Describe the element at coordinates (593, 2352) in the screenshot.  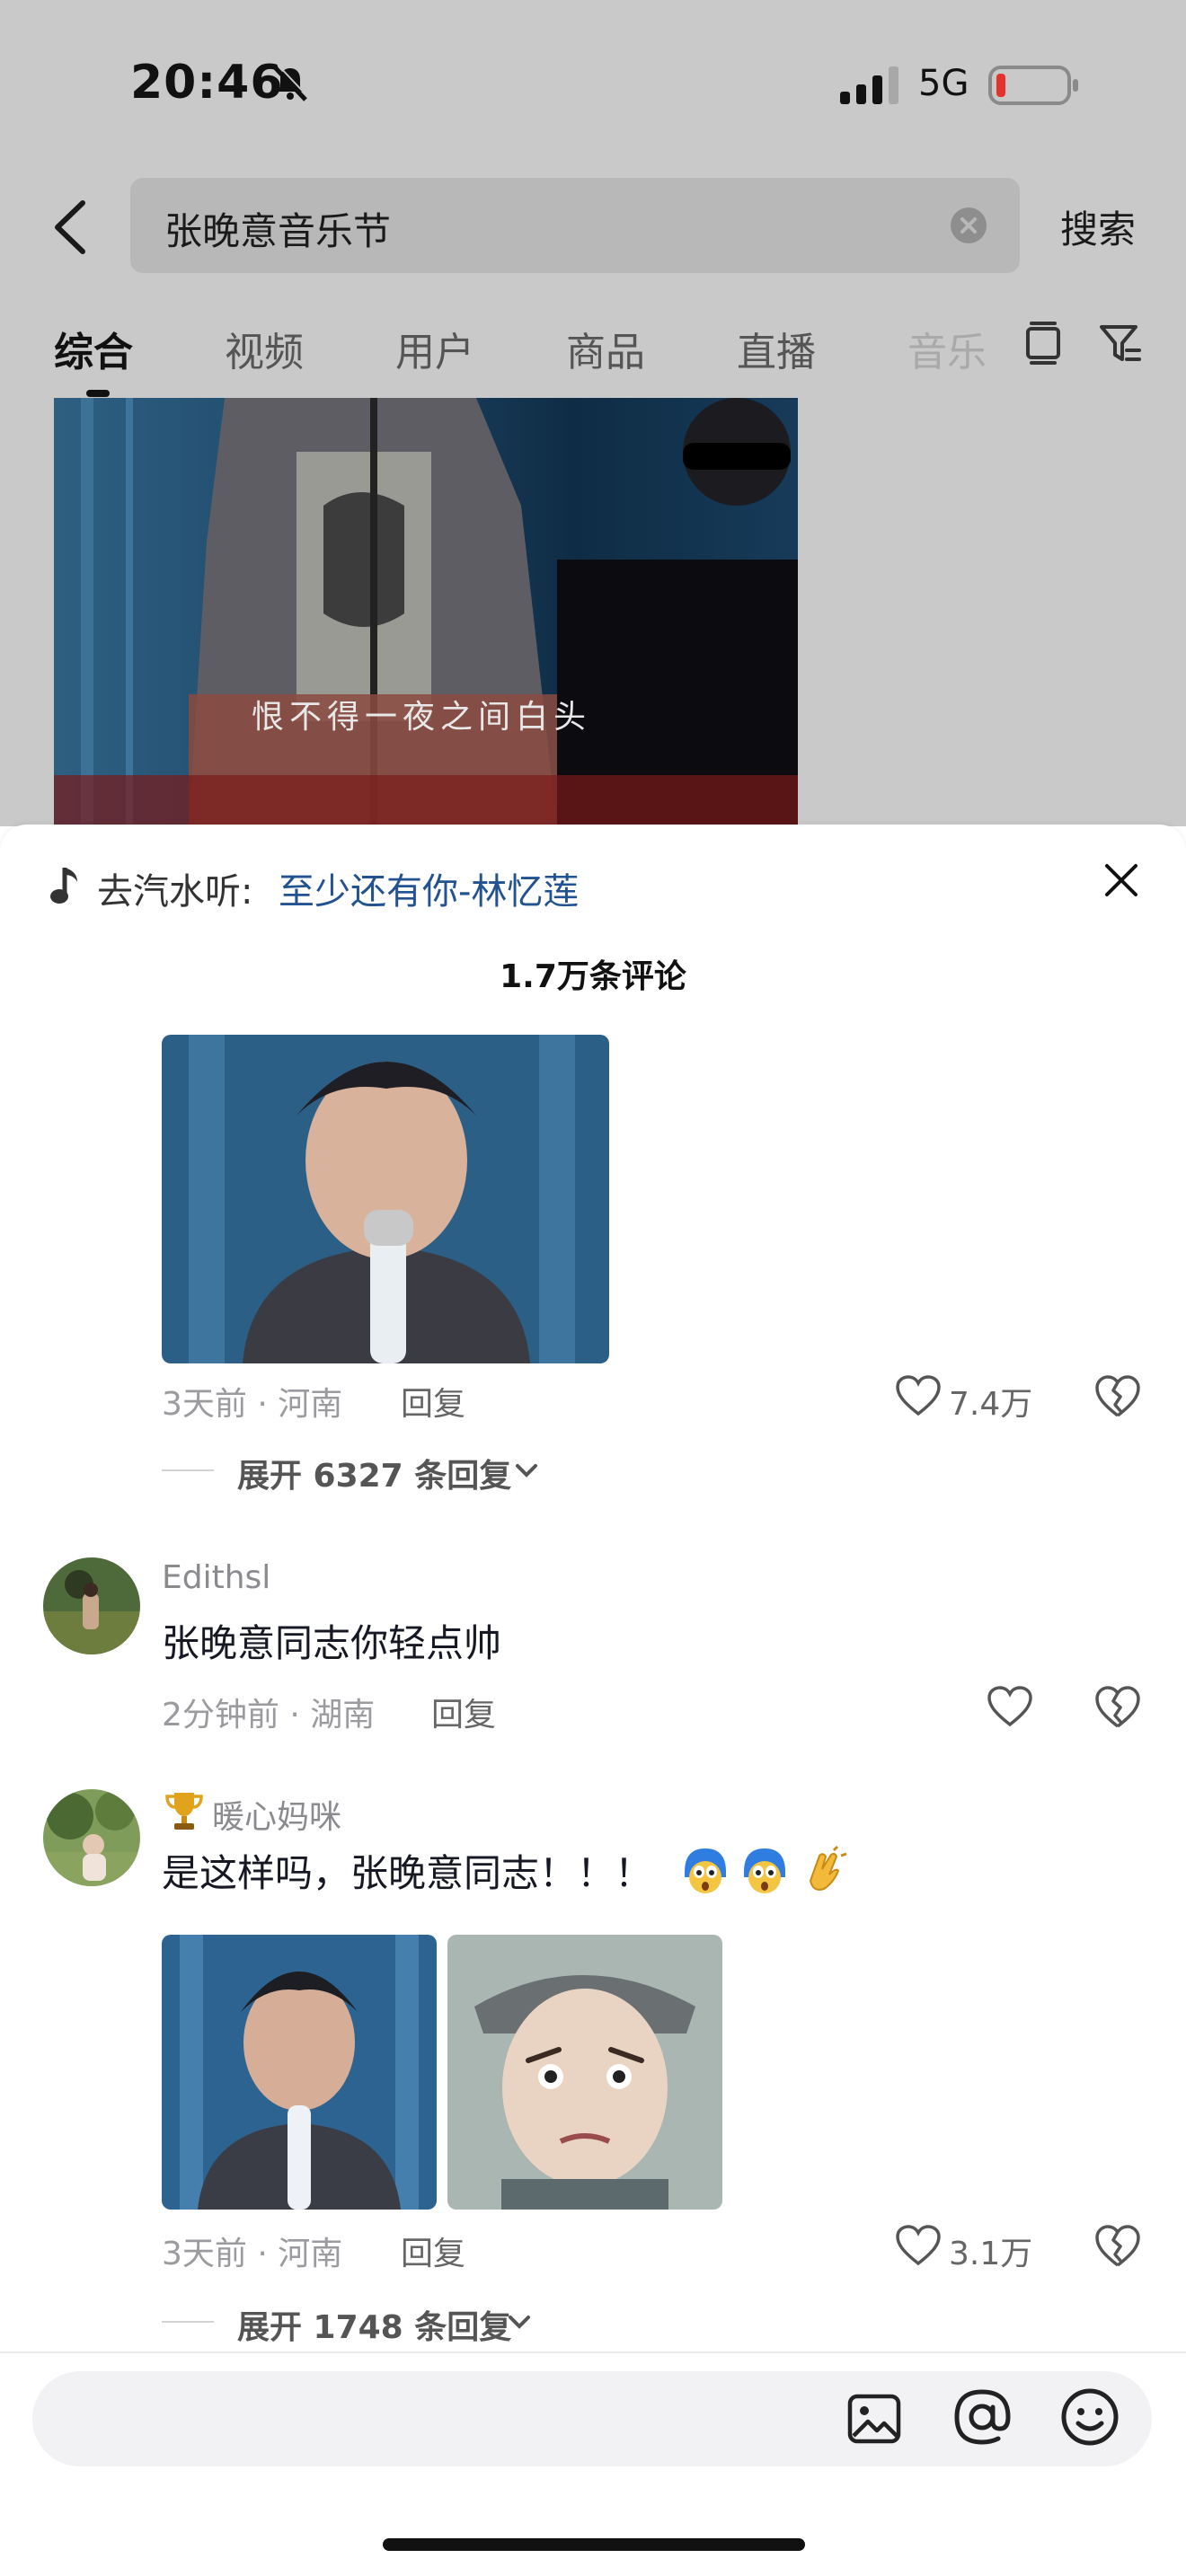
I see `input-divider` at that location.